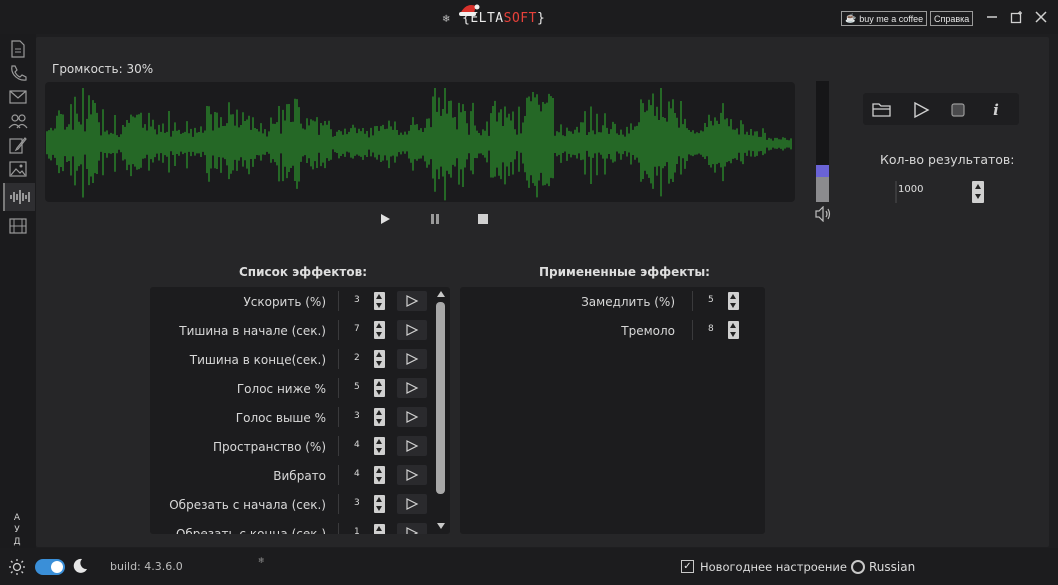 The width and height of the screenshot is (1058, 585). Describe the element at coordinates (940, 192) in the screenshot. I see `results-count-stepper: 1000` at that location.